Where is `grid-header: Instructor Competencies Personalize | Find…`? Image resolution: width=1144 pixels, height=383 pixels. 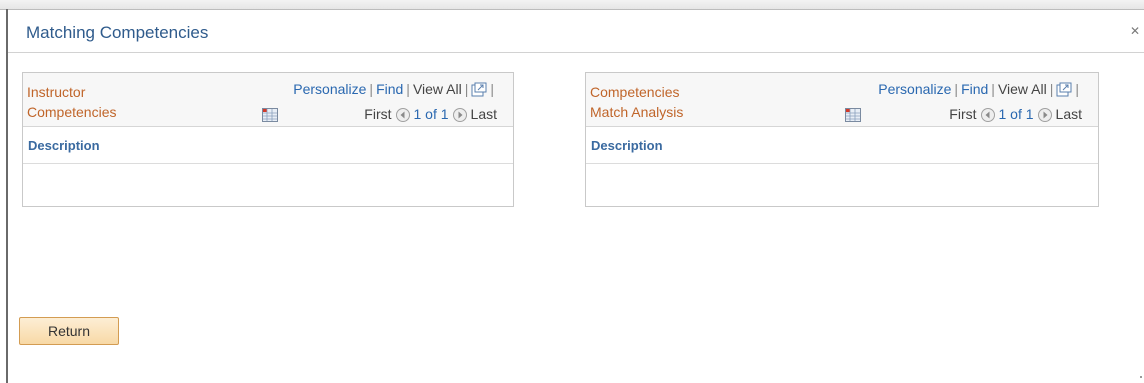
grid-header: Instructor Competencies Personalize | Find… is located at coordinates (268, 100).